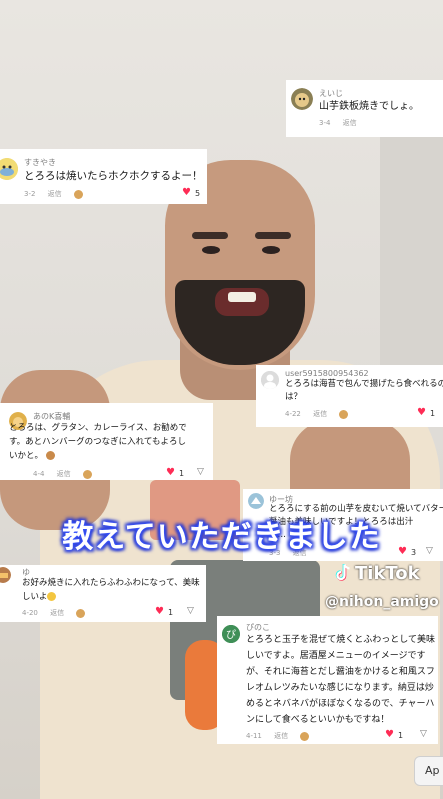  Describe the element at coordinates (341, 640) in the screenshot. I see `comment-text-line: とろろと玉子を混ぜて焼くとふわっとして美味` at that location.